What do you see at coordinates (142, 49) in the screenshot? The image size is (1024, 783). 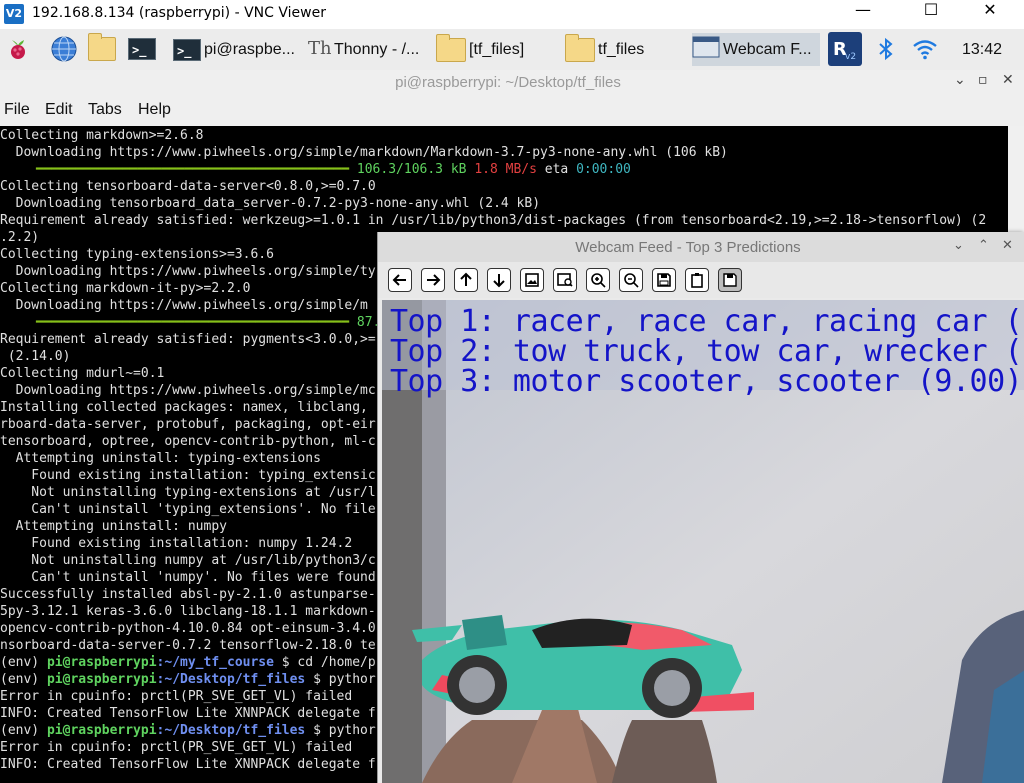 I see `terminal-launcher-icon: >_` at bounding box center [142, 49].